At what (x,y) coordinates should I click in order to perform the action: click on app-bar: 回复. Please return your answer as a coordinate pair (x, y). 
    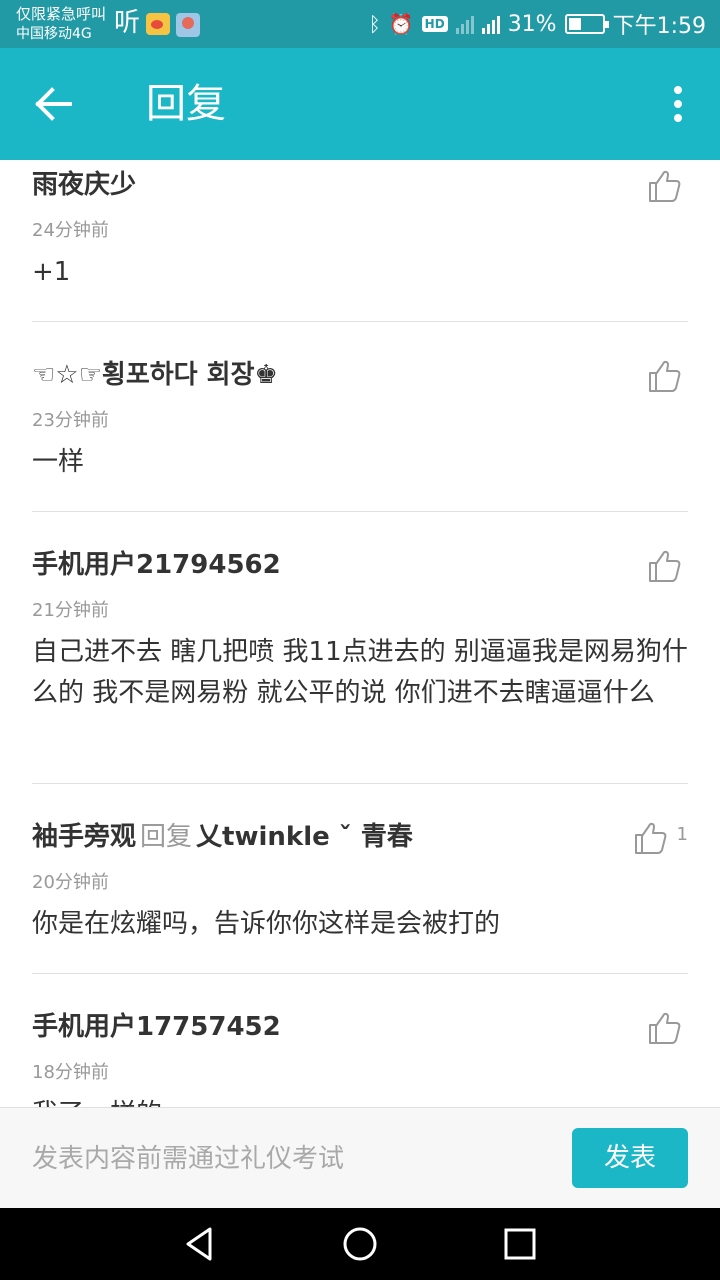
    Looking at the image, I should click on (360, 104).